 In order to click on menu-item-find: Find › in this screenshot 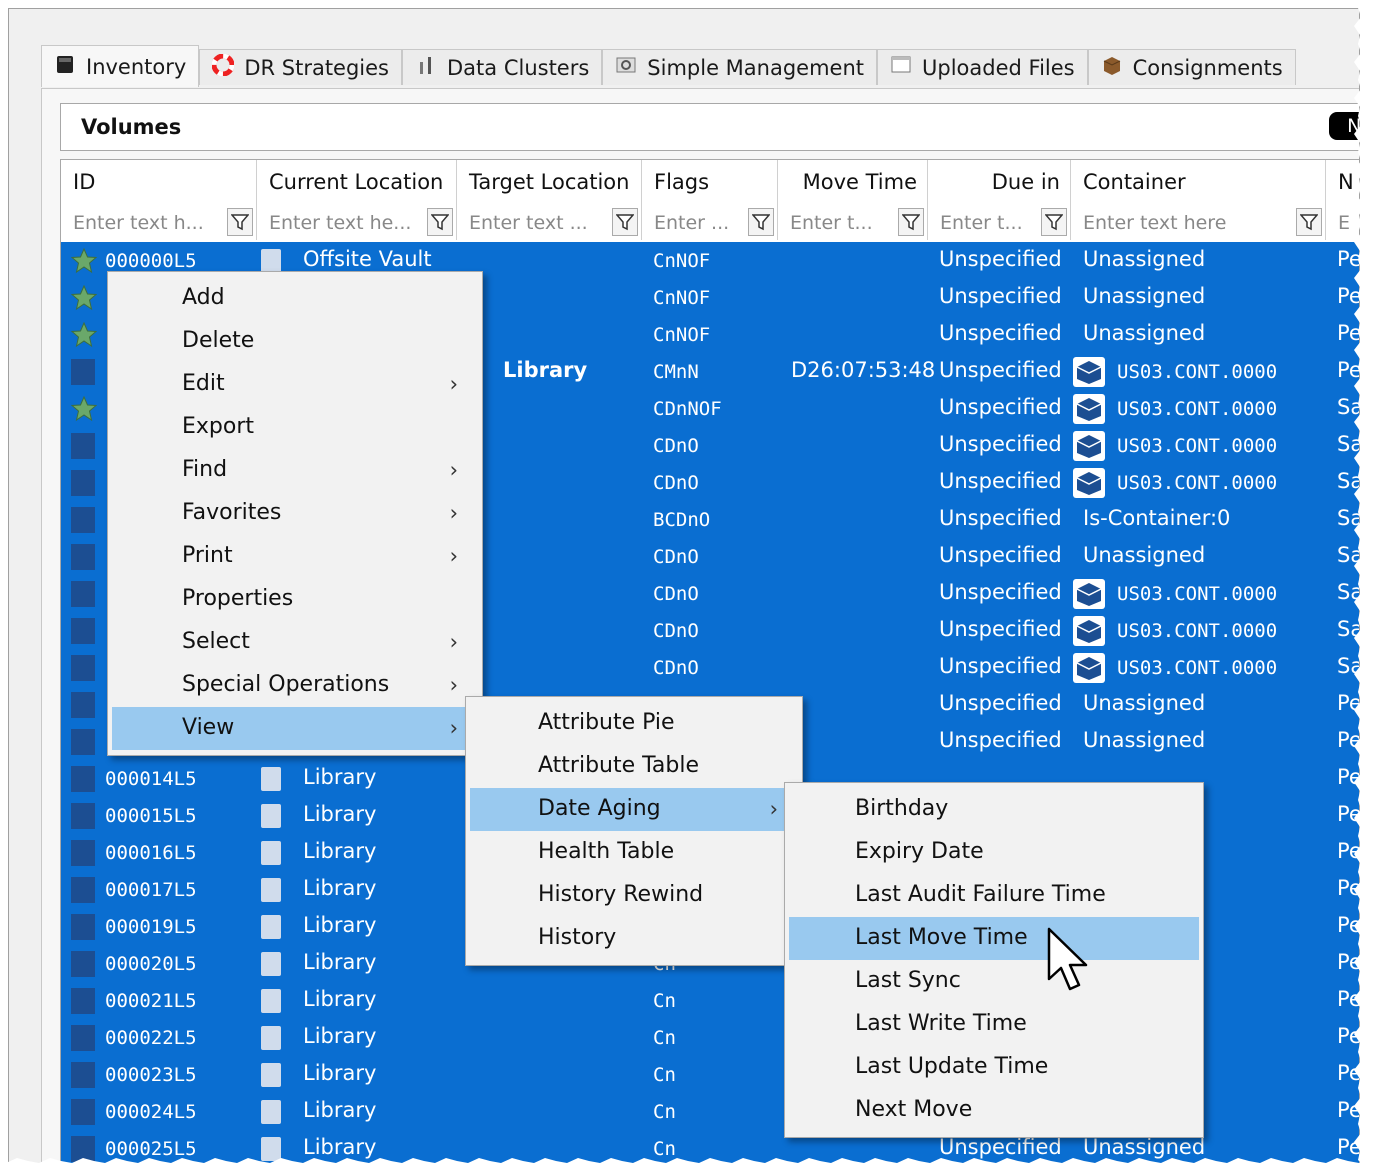, I will do `click(295, 470)`.